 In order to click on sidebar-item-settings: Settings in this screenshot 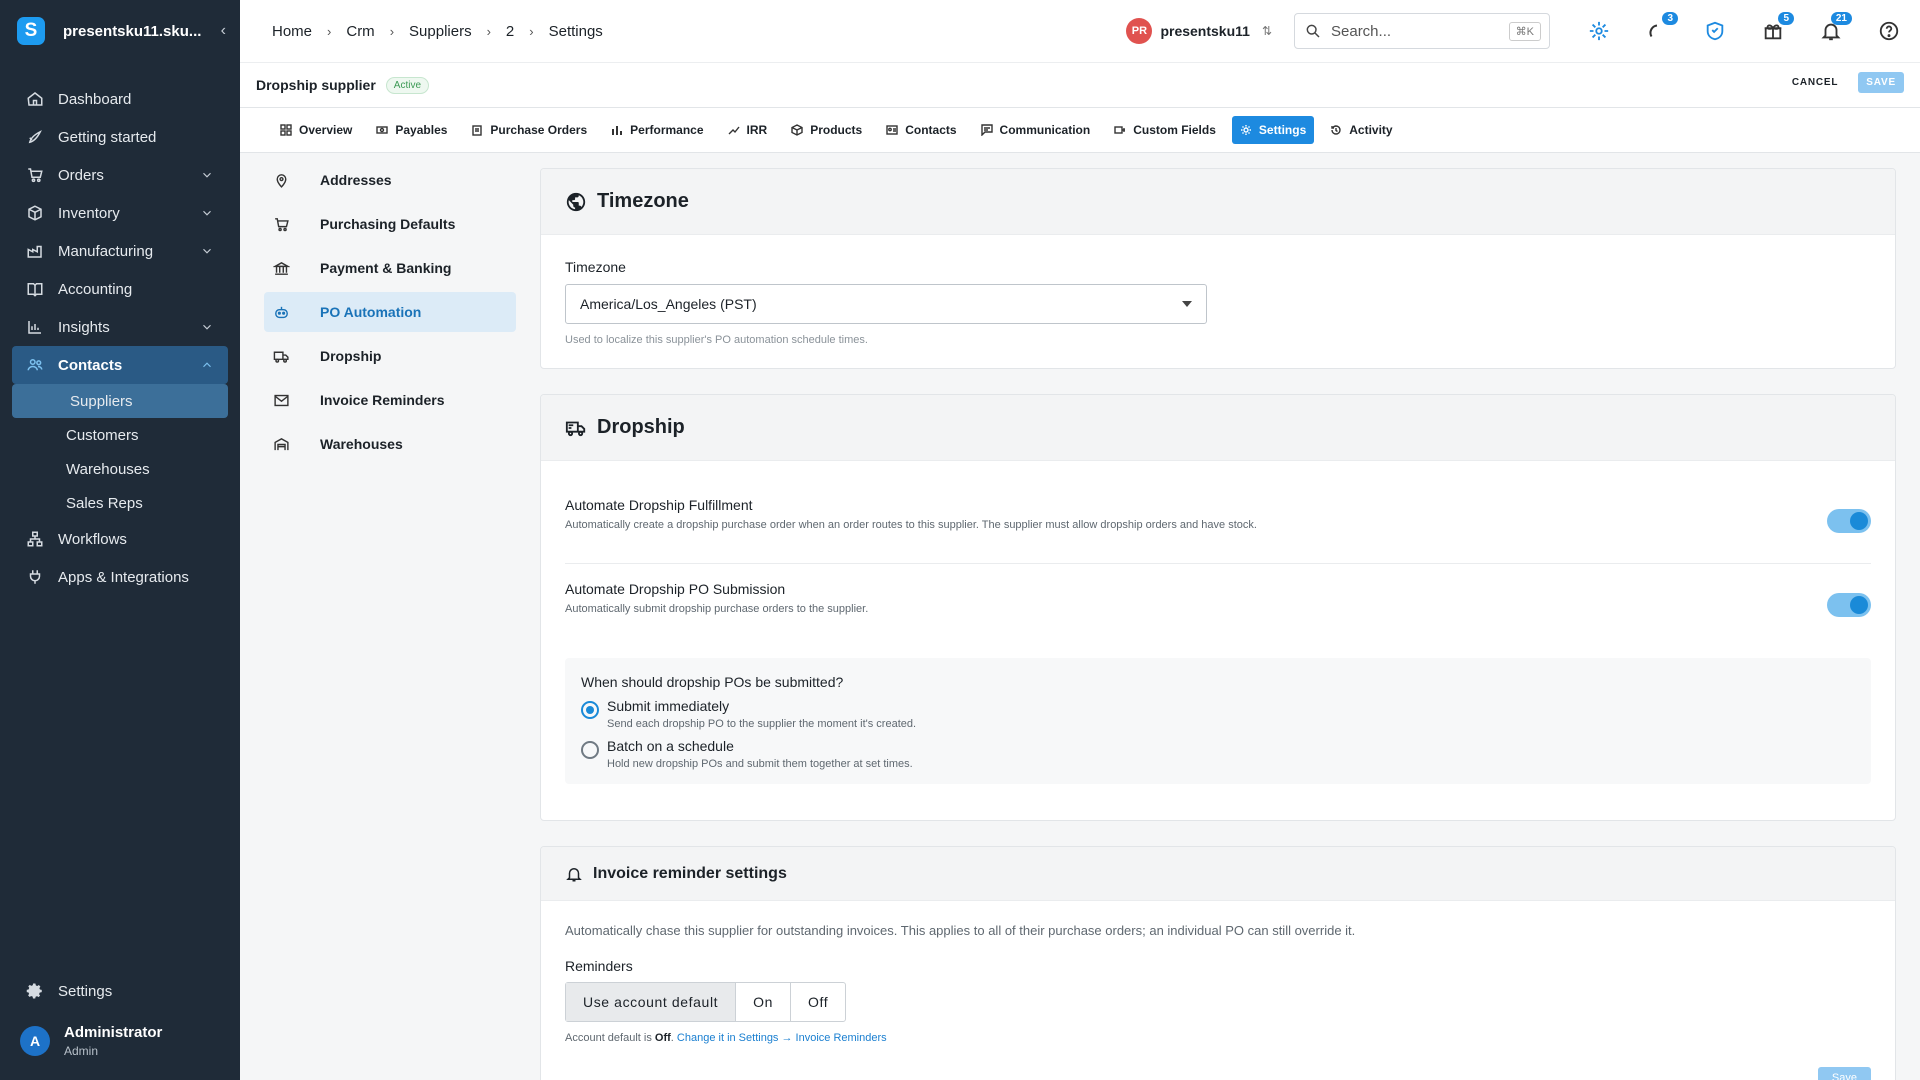, I will do `click(120, 991)`.